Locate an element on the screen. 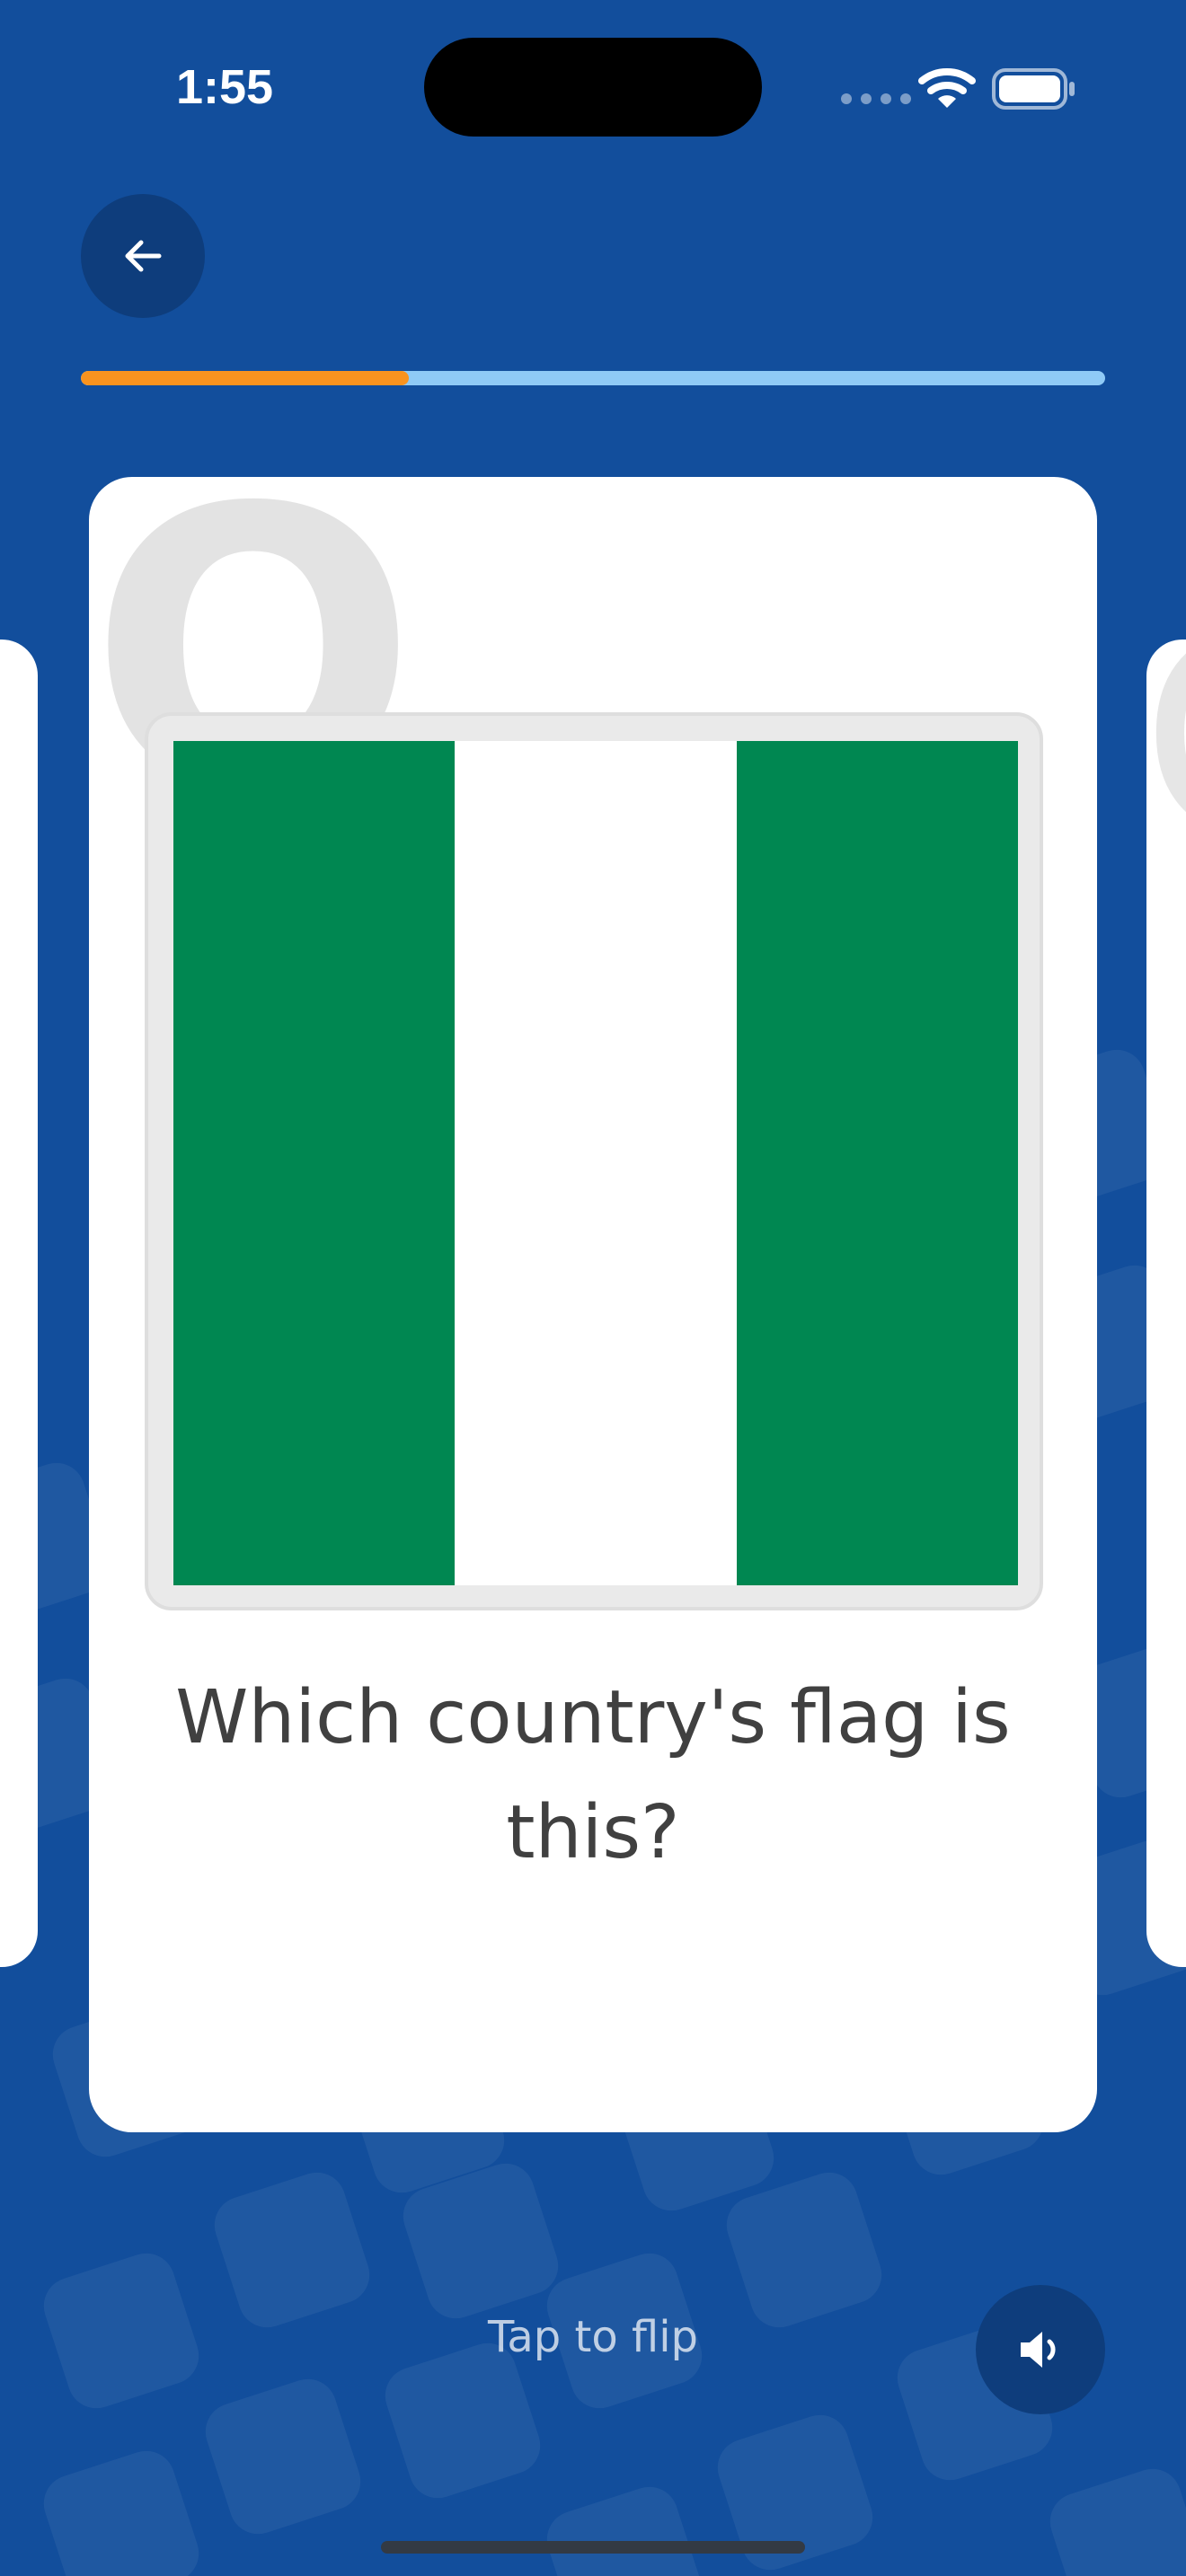 The image size is (1186, 2576). dynamic-island is located at coordinates (593, 87).